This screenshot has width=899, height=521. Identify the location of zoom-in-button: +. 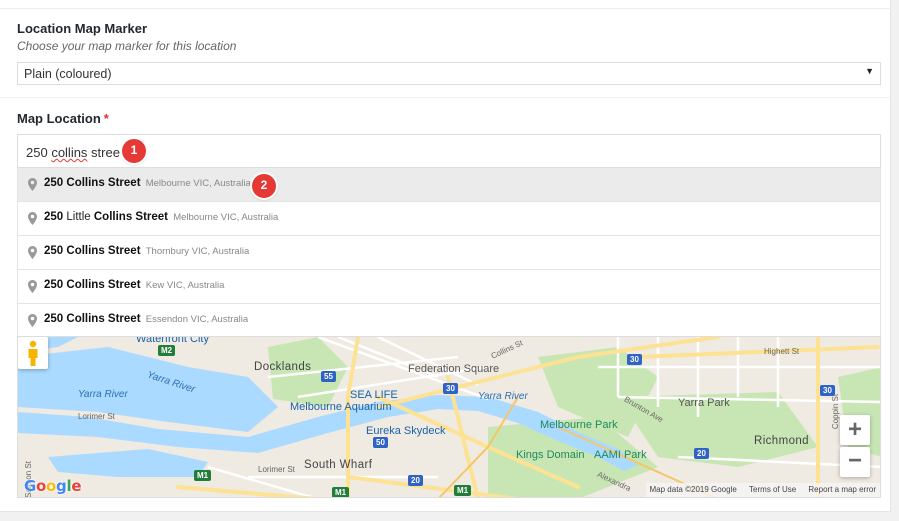
(855, 430).